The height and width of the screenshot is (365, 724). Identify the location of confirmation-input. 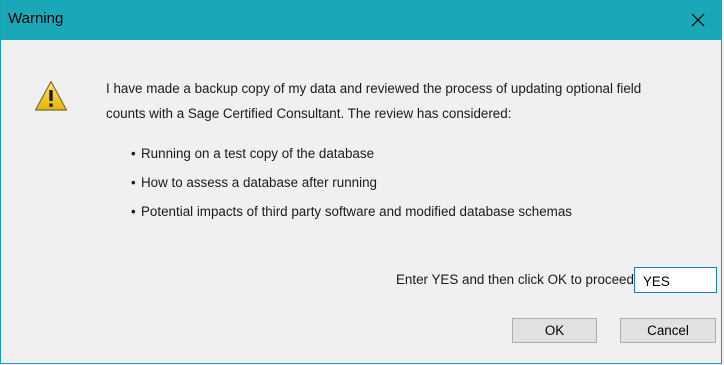
(675, 280).